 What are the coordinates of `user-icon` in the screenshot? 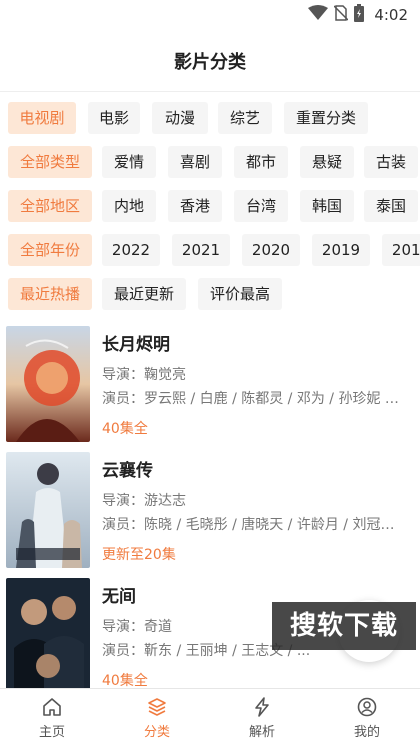 It's located at (367, 707).